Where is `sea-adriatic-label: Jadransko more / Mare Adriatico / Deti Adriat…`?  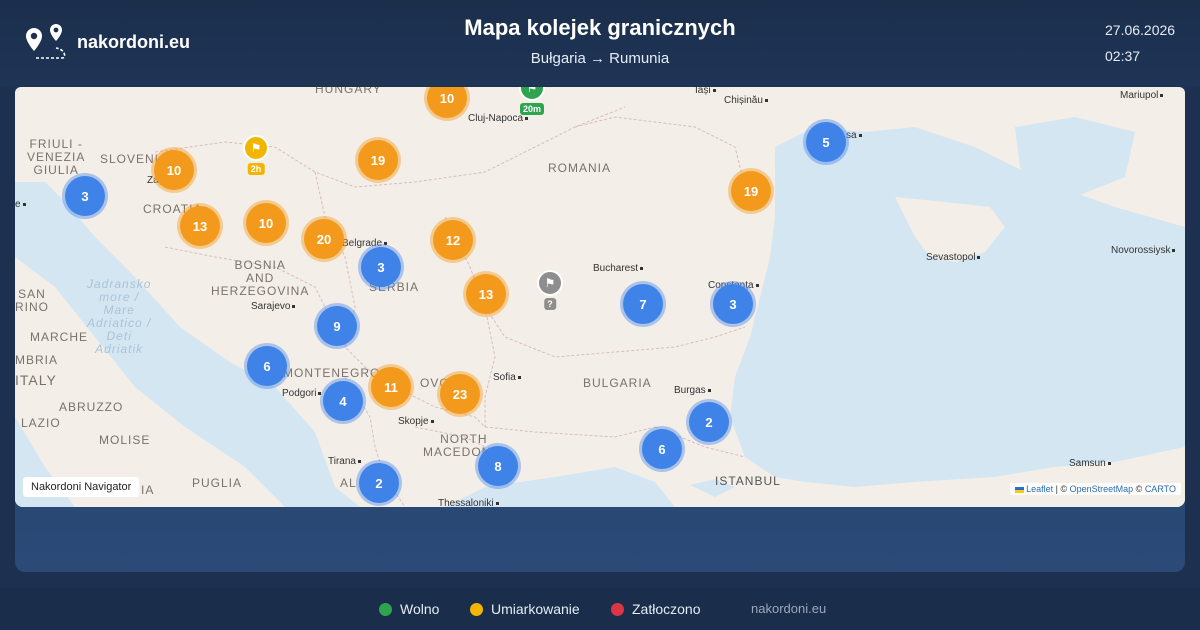 sea-adriatic-label: Jadransko more / Mare Adriatico / Deti Adriat… is located at coordinates (119, 316).